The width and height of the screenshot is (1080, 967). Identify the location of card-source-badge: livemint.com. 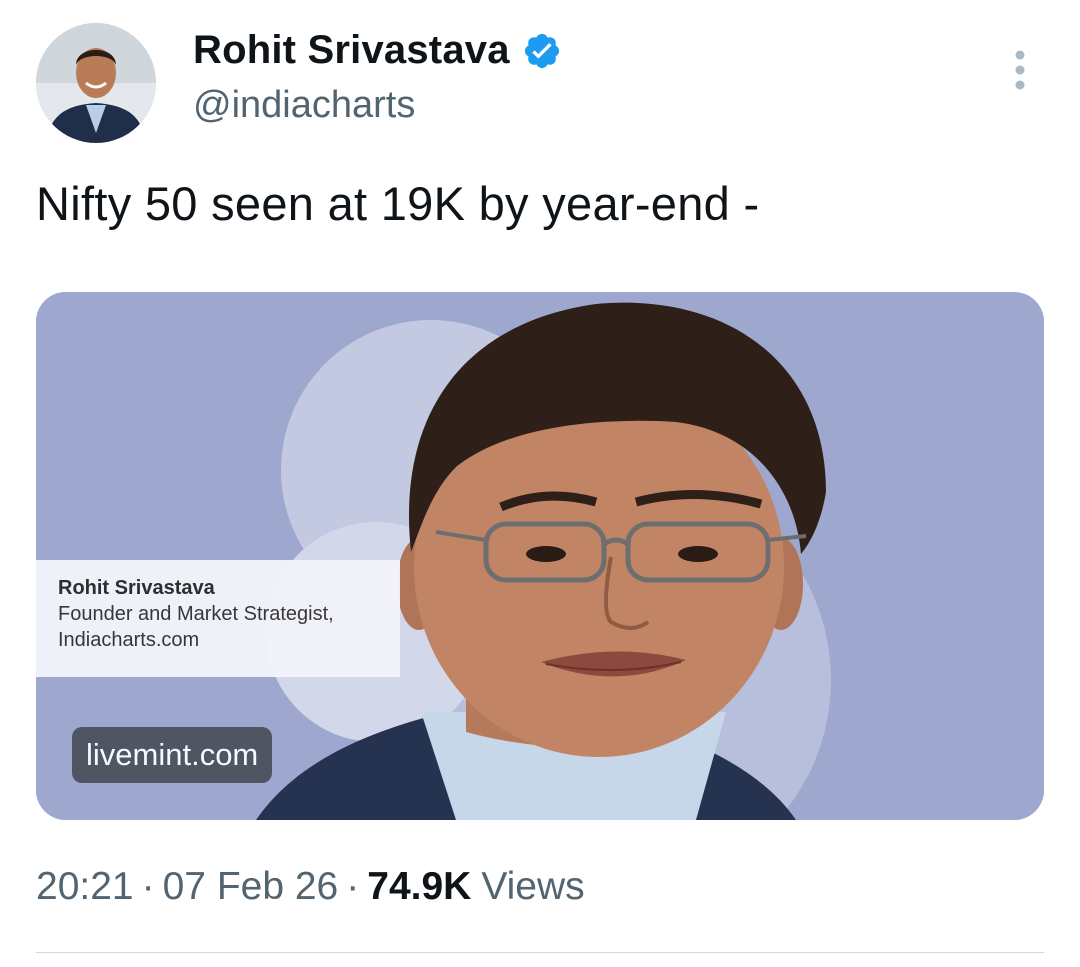
(172, 755).